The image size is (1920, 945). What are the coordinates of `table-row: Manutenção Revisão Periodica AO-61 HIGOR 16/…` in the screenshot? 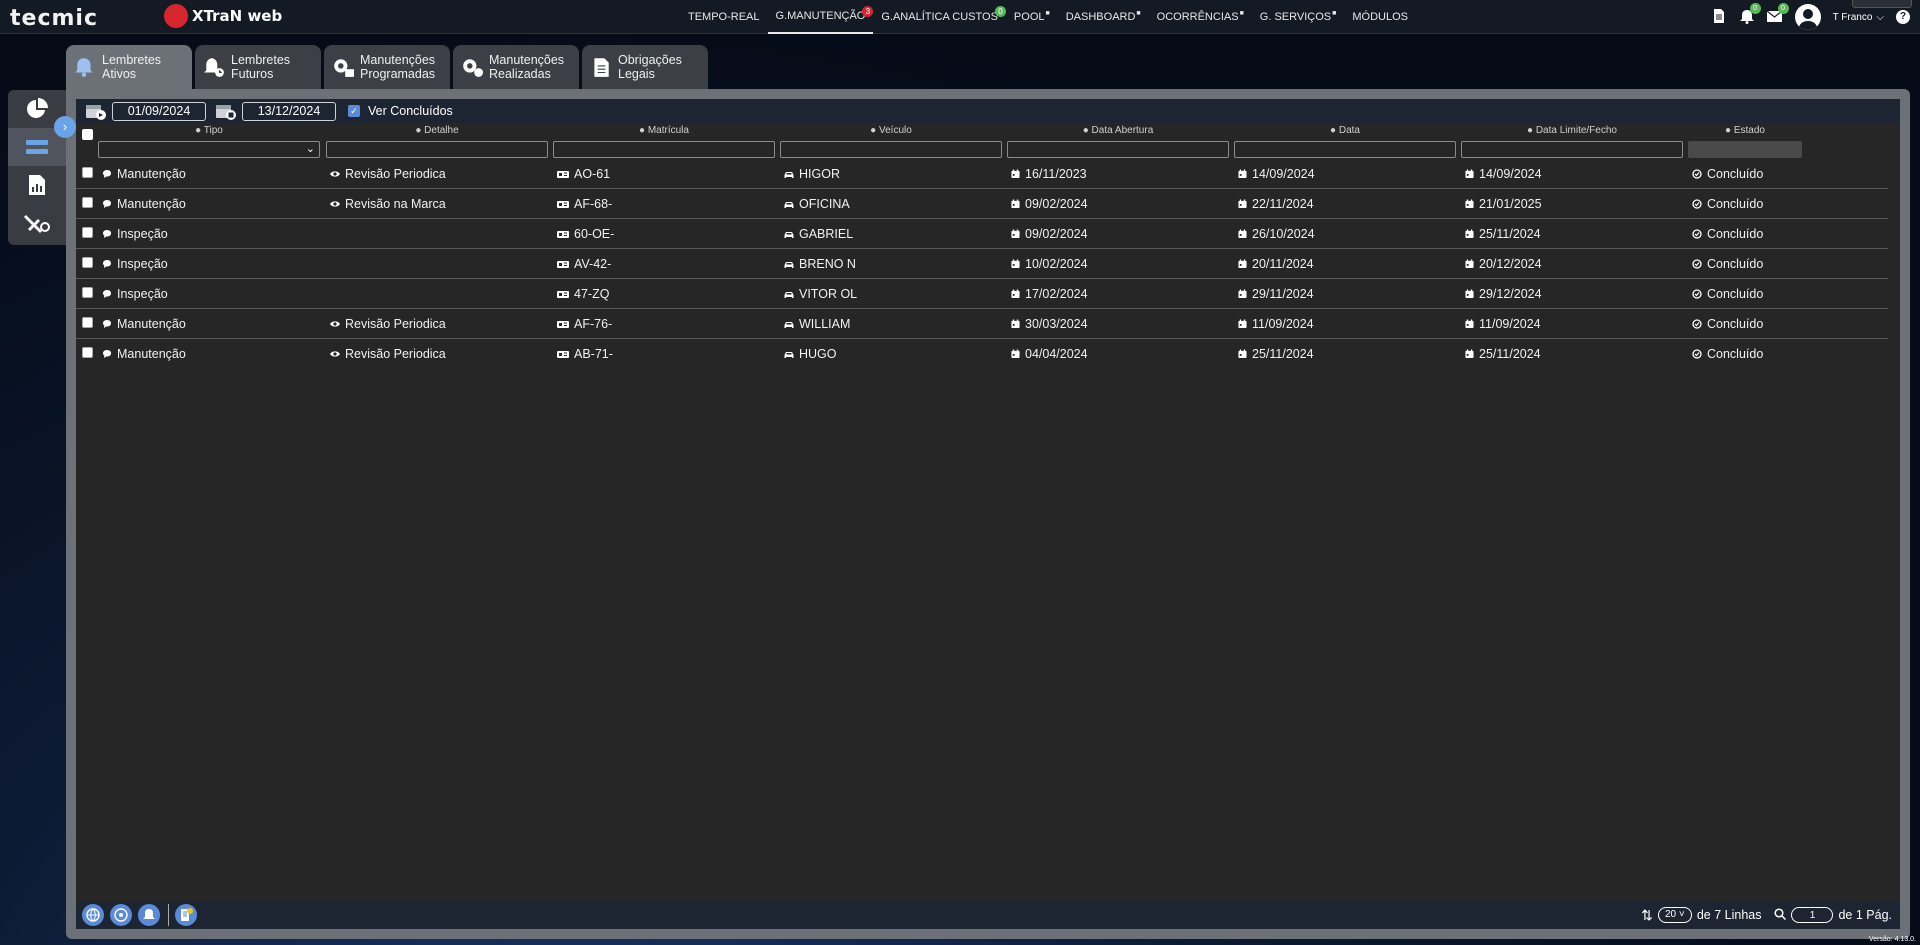 It's located at (982, 174).